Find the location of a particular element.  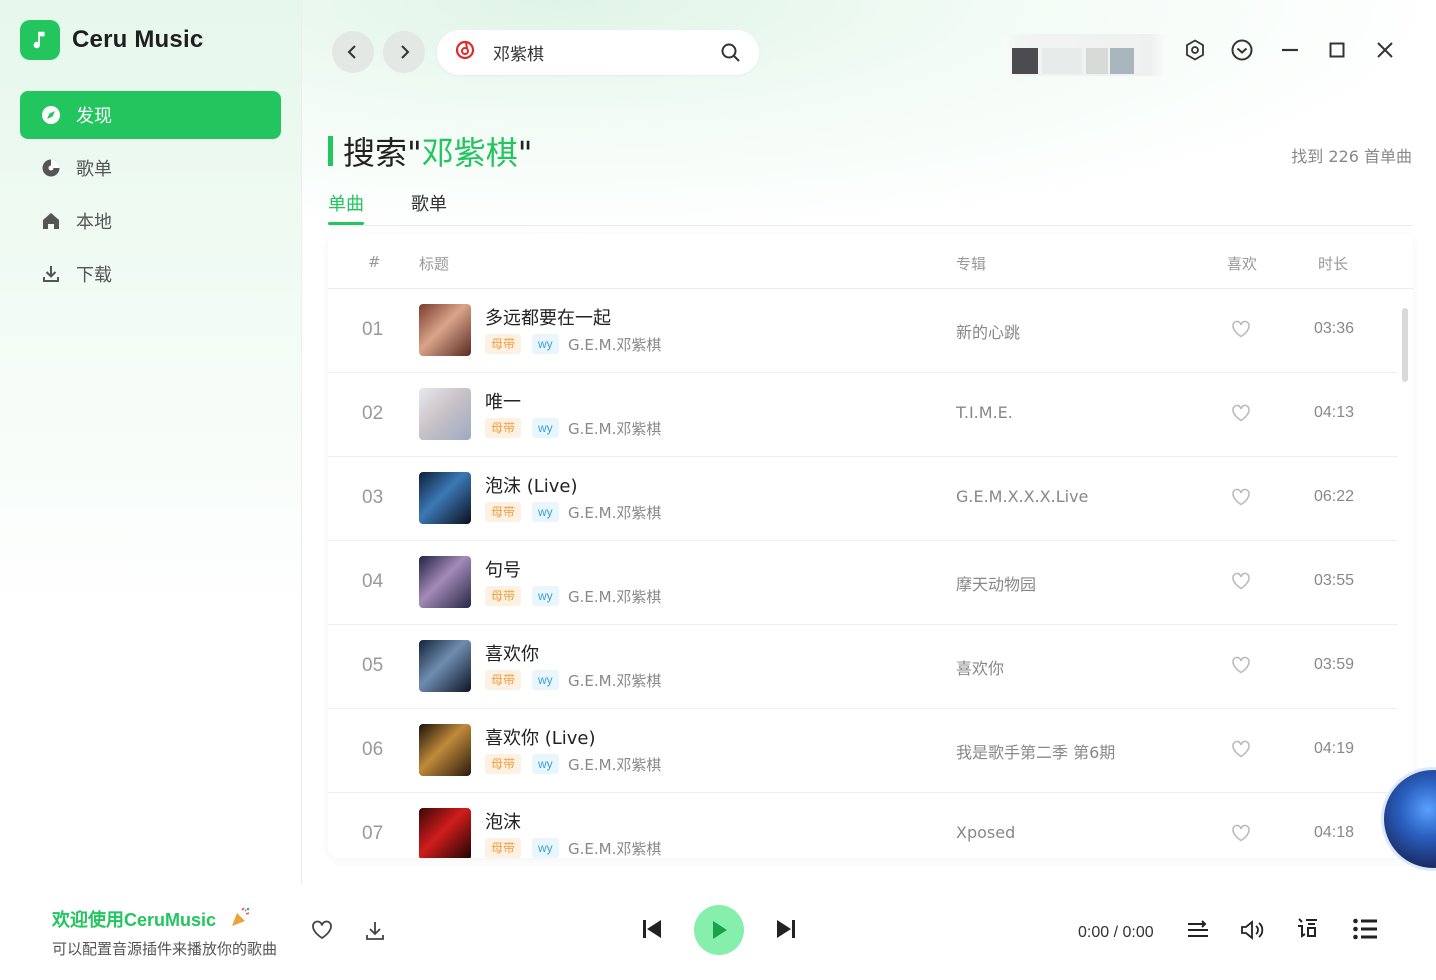

song-title: 泡沫 (Live) is located at coordinates (531, 485).